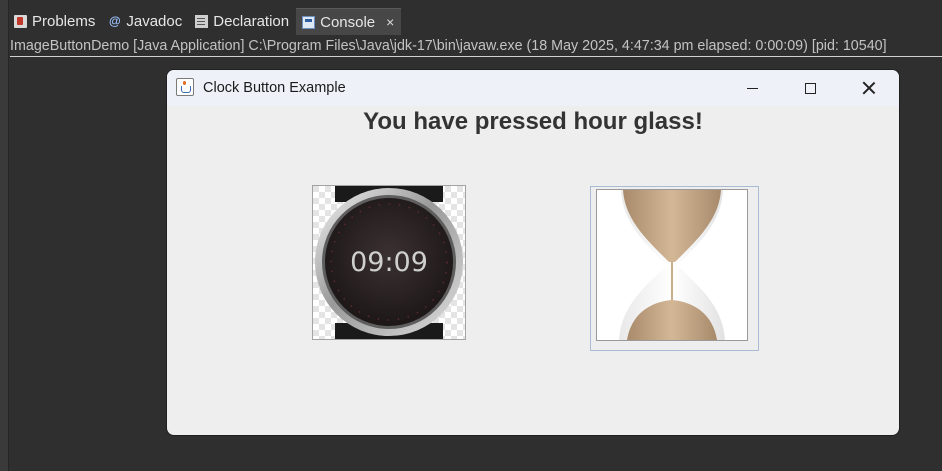 Image resolution: width=942 pixels, height=471 pixels. What do you see at coordinates (202, 21) in the screenshot?
I see `declaration-icon` at bounding box center [202, 21].